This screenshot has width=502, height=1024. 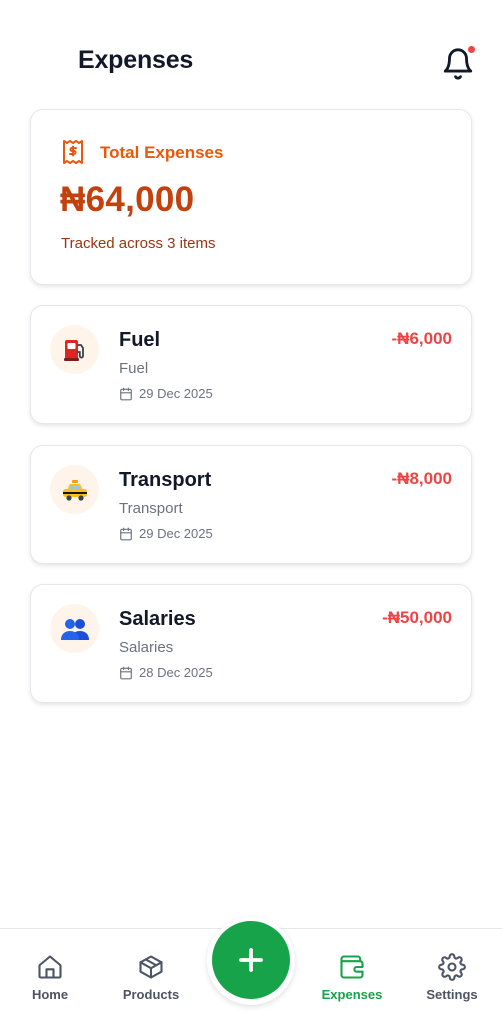 I want to click on receipt-icon, so click(x=73, y=152).